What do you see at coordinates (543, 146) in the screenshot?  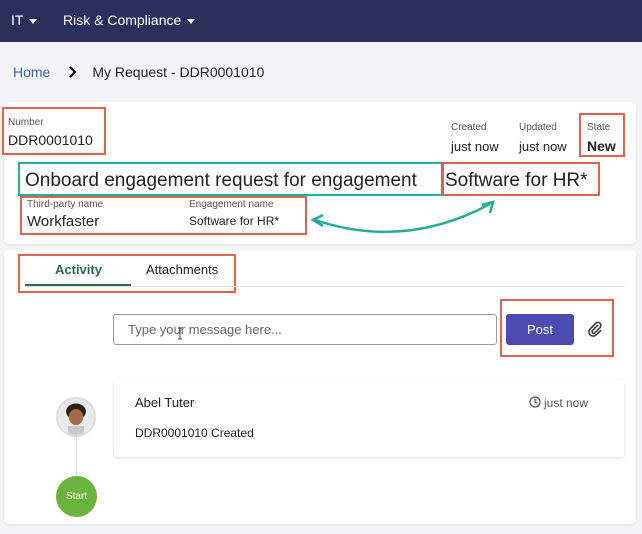 I see `updated-value: just now` at bounding box center [543, 146].